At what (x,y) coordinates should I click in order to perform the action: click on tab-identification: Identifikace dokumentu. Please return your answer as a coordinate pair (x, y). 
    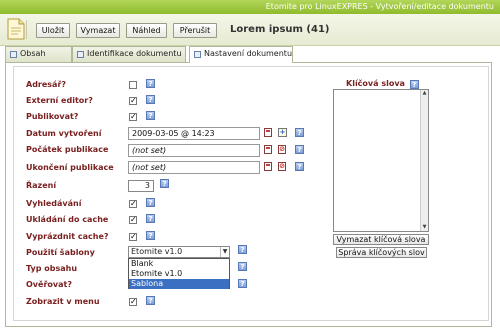
    Looking at the image, I should click on (129, 54).